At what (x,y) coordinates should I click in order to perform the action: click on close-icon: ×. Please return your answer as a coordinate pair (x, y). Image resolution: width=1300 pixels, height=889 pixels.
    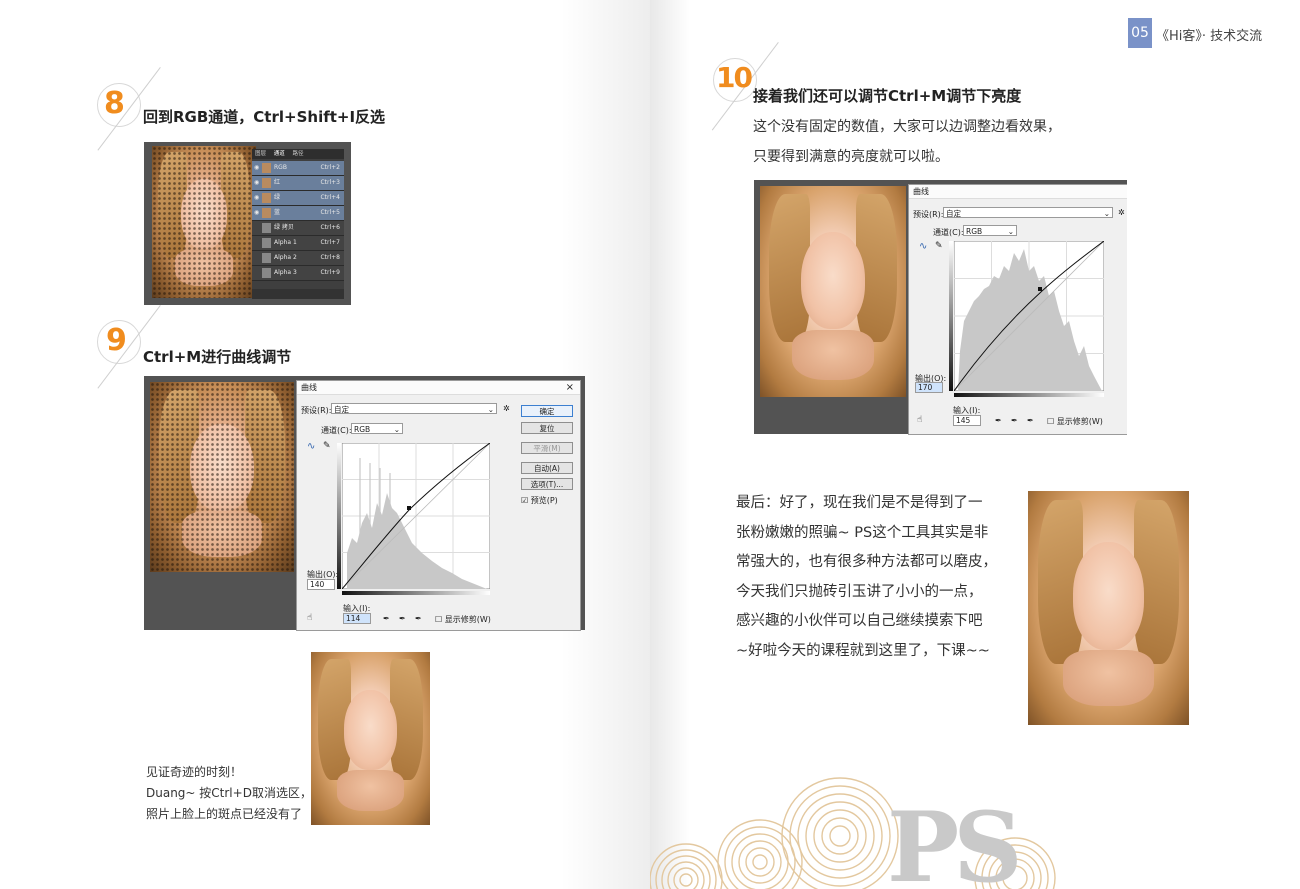
    Looking at the image, I should click on (570, 388).